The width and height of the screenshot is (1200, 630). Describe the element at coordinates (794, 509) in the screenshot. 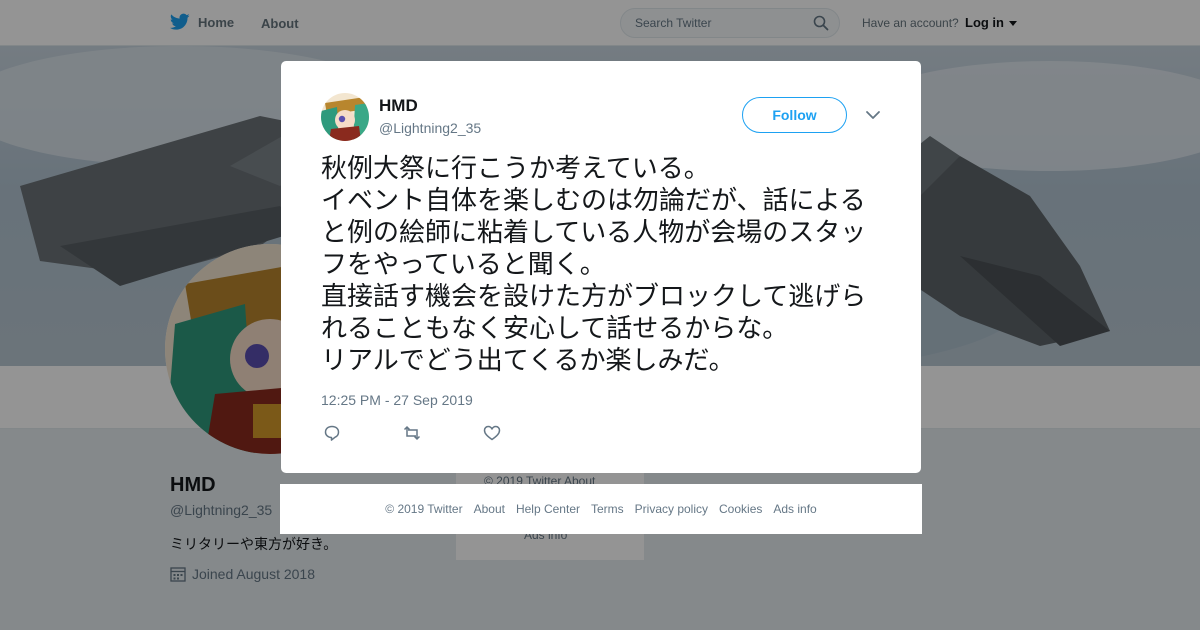

I see `footer-ads-link: Ads info` at that location.